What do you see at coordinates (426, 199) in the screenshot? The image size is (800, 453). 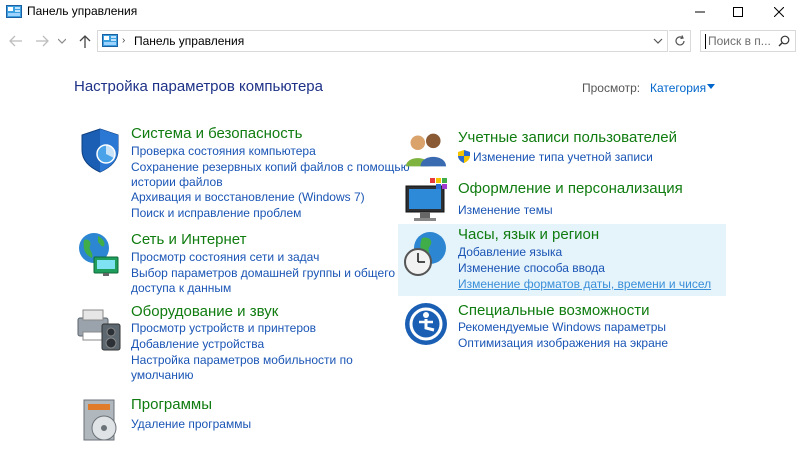 I see `monitor-palette-icon` at bounding box center [426, 199].